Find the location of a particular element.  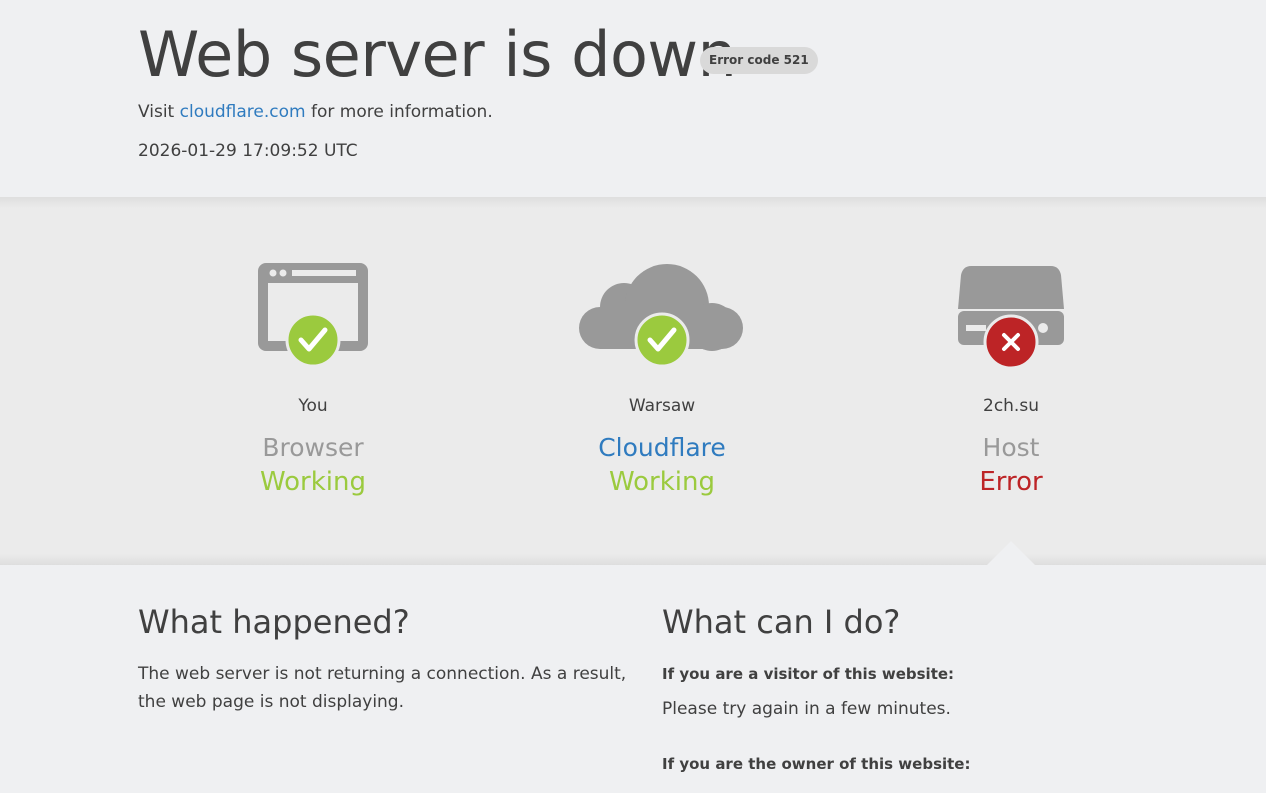

visit-prefix: Visit is located at coordinates (156, 112).